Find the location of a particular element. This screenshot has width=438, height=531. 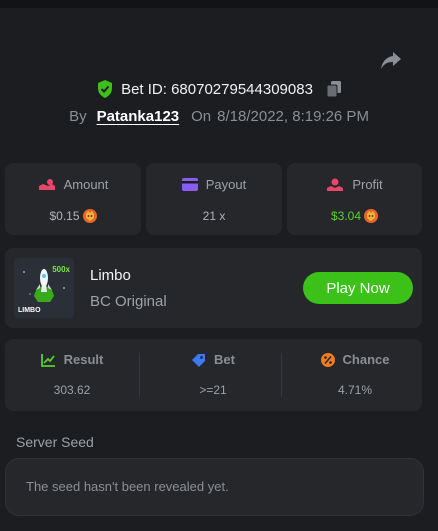

copy-icon is located at coordinates (333, 89).